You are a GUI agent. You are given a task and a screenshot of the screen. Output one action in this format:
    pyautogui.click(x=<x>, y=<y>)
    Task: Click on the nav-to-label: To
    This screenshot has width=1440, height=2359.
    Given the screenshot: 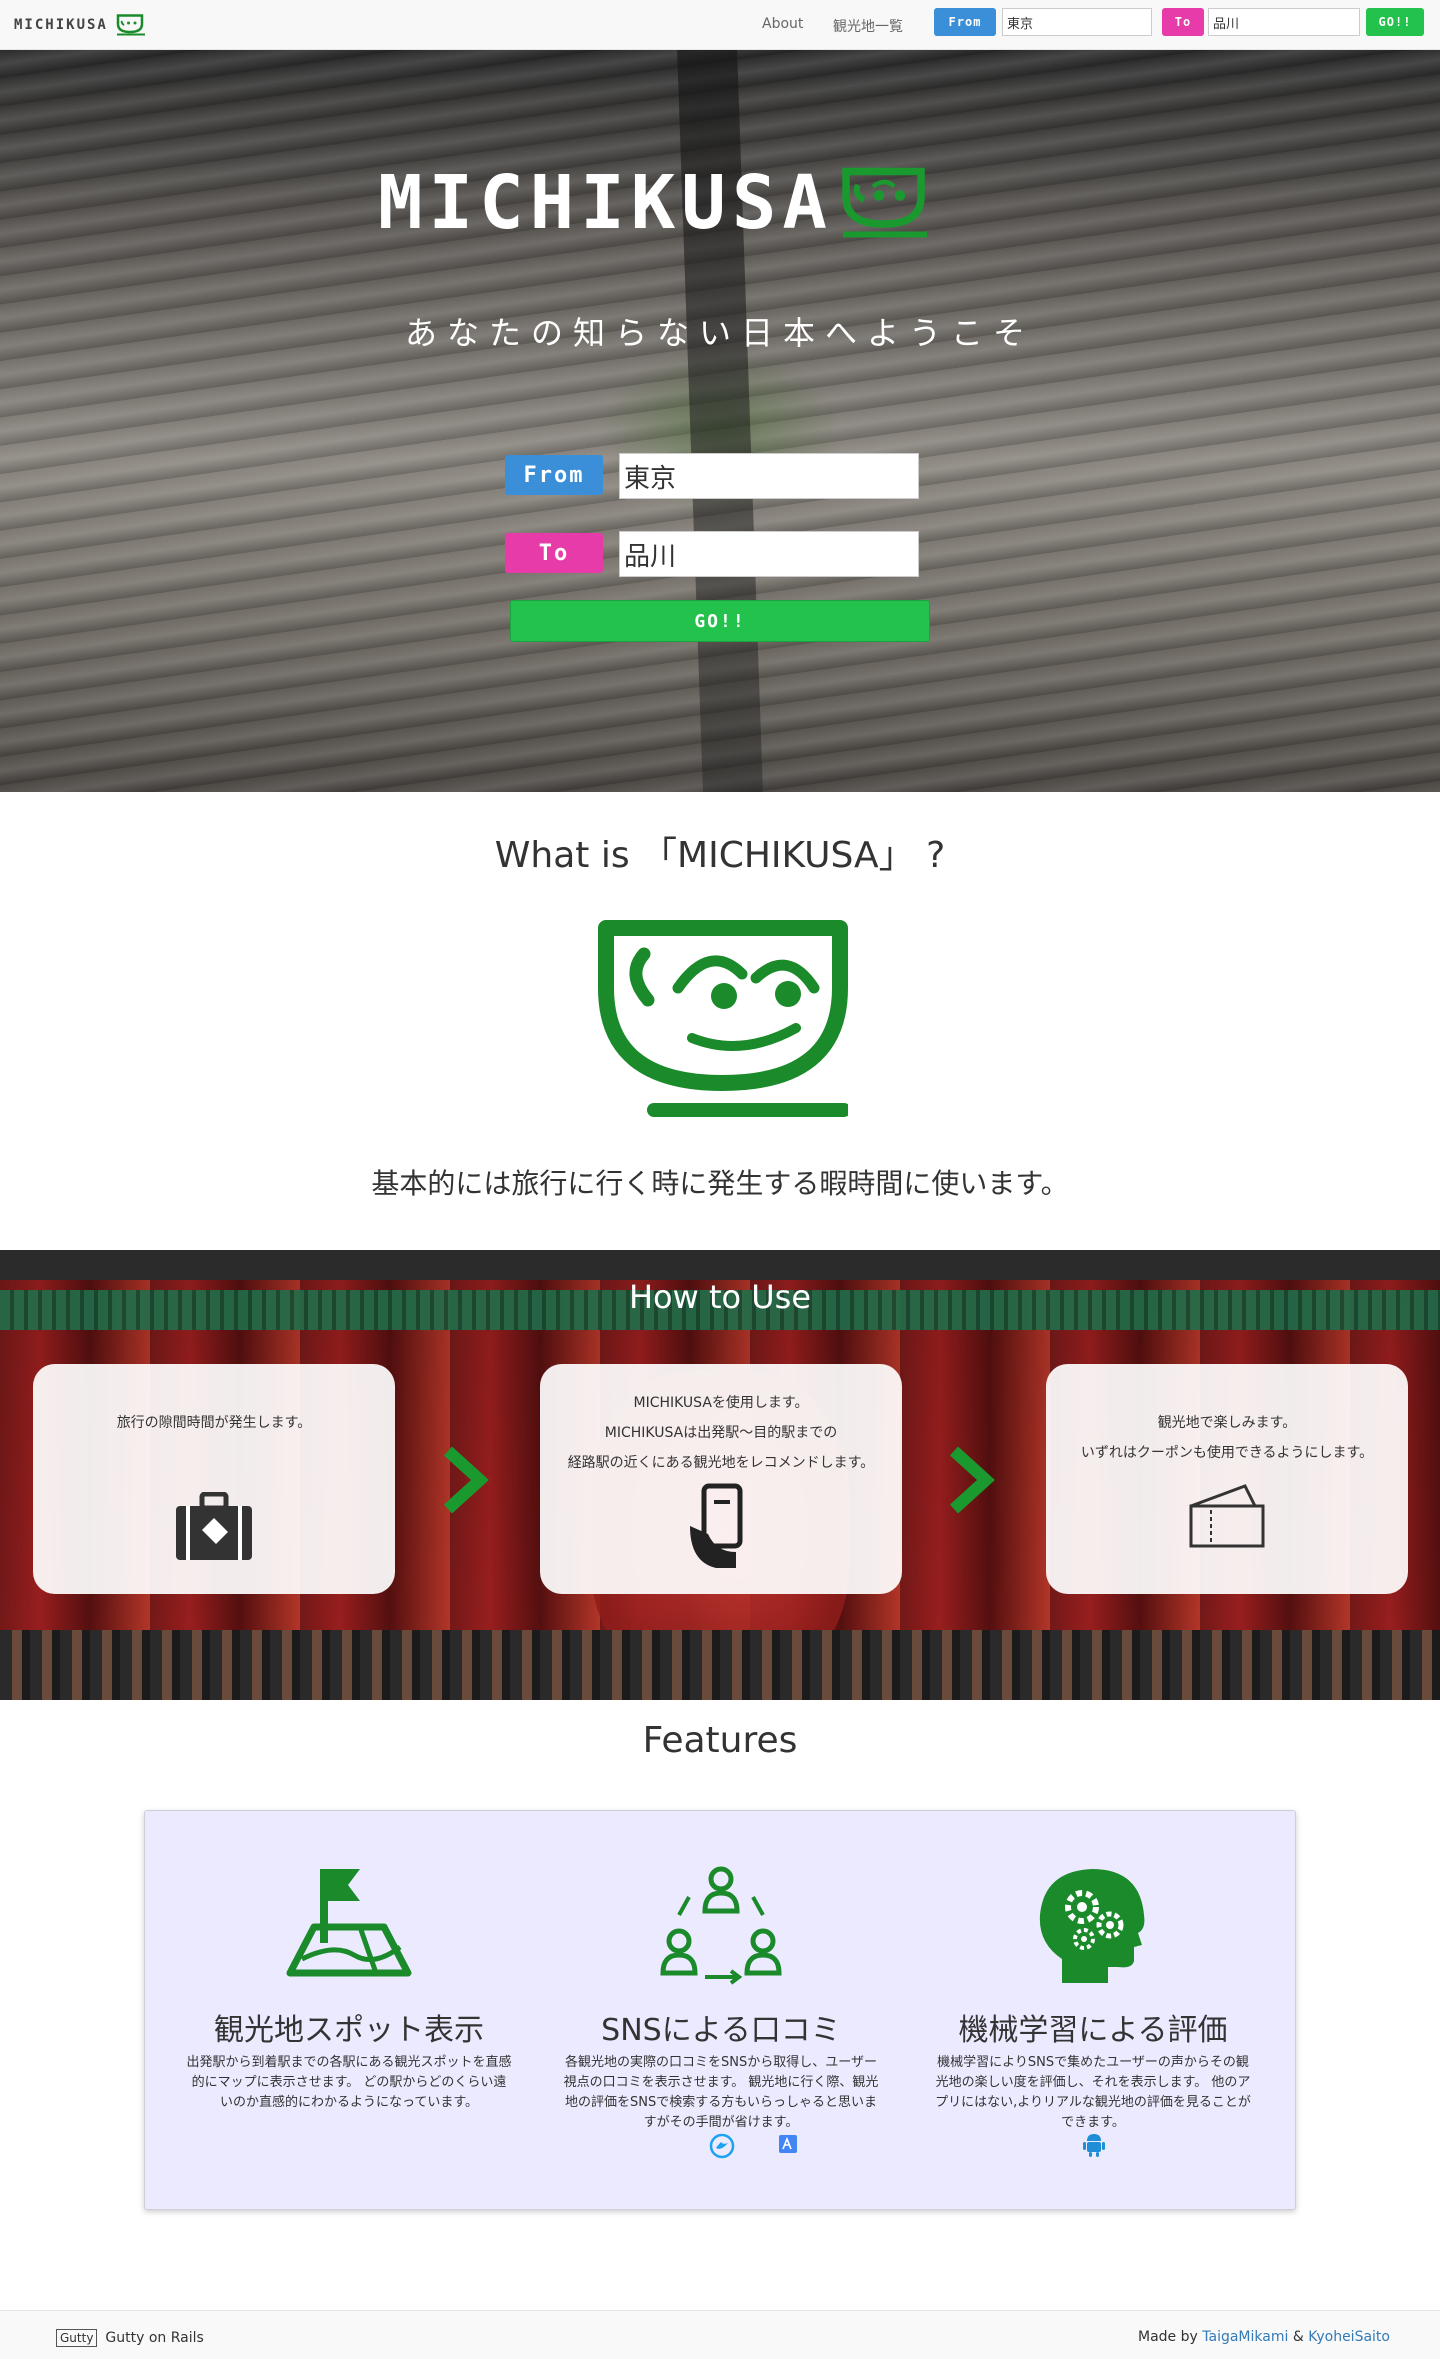 What is the action you would take?
    pyautogui.click(x=1183, y=22)
    